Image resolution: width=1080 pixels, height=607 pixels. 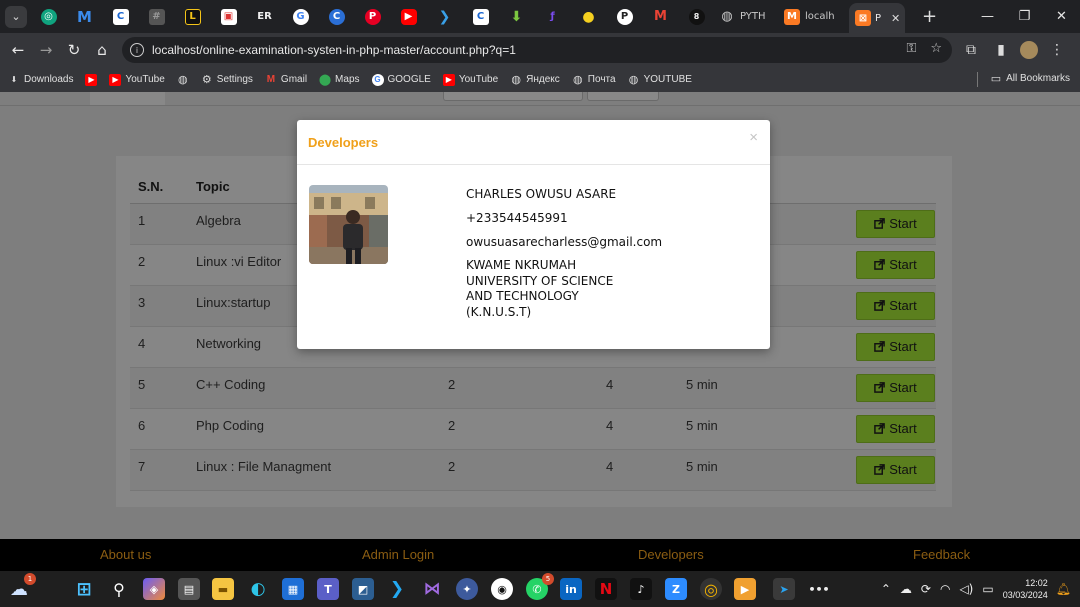 What do you see at coordinates (516, 17) in the screenshot?
I see `tab-pinned: ⬇` at bounding box center [516, 17].